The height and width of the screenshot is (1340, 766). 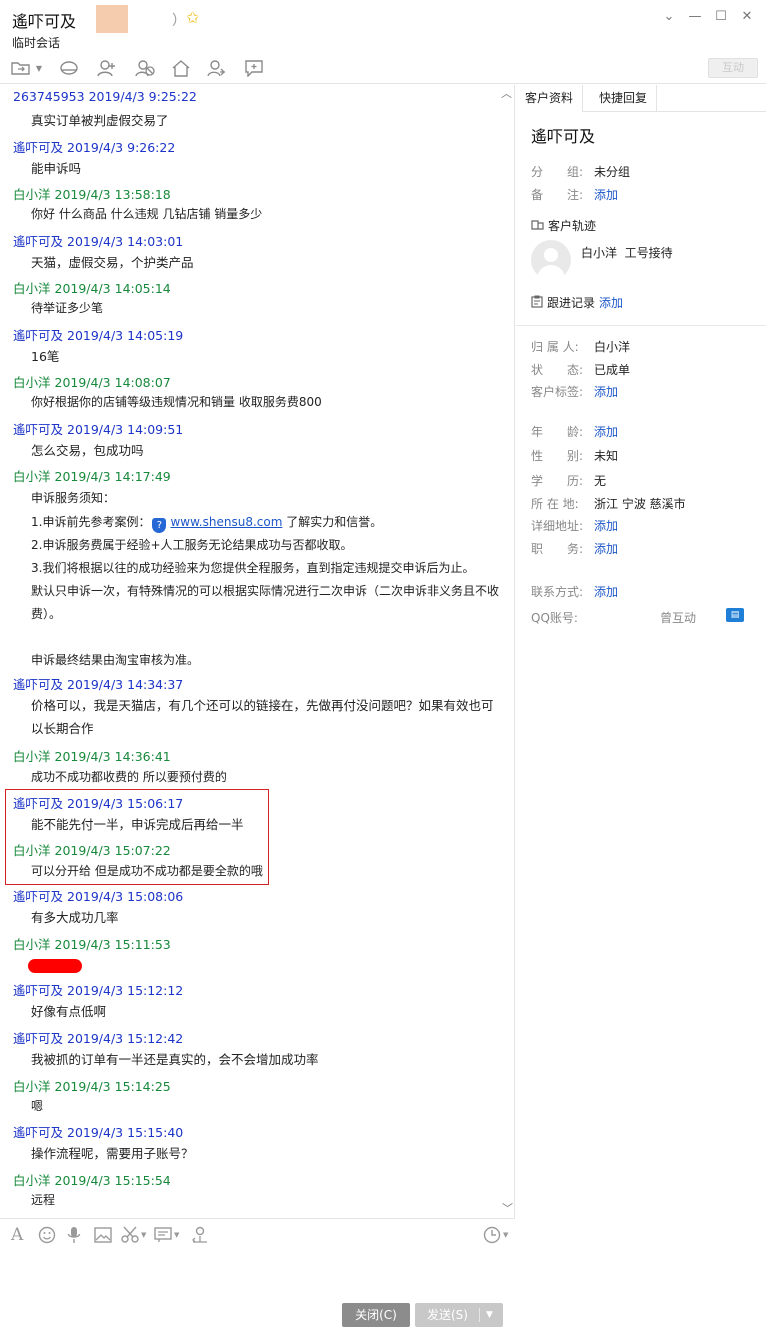 What do you see at coordinates (606, 549) in the screenshot?
I see `add-job-link: 添加` at bounding box center [606, 549].